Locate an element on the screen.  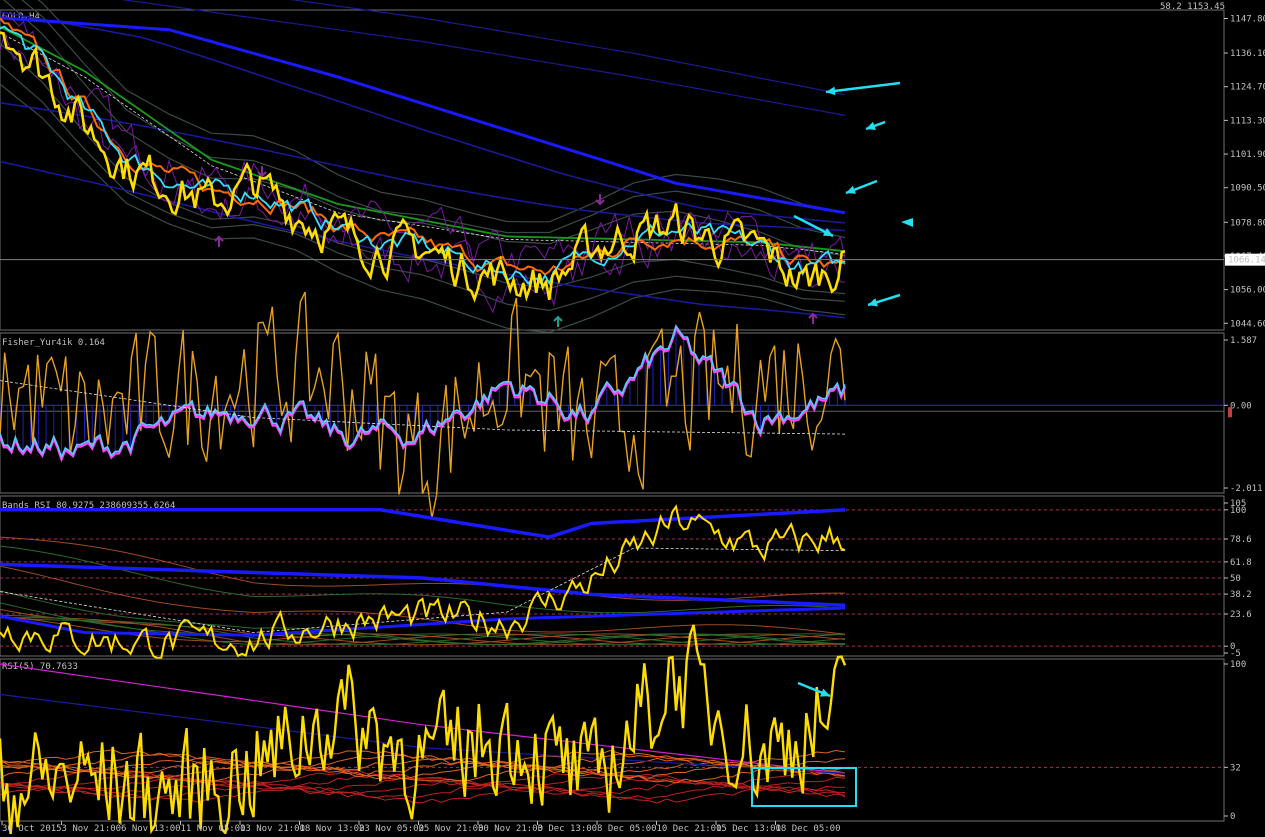
time-axis-label: 15 Dec 13:00 is located at coordinates (748, 829).